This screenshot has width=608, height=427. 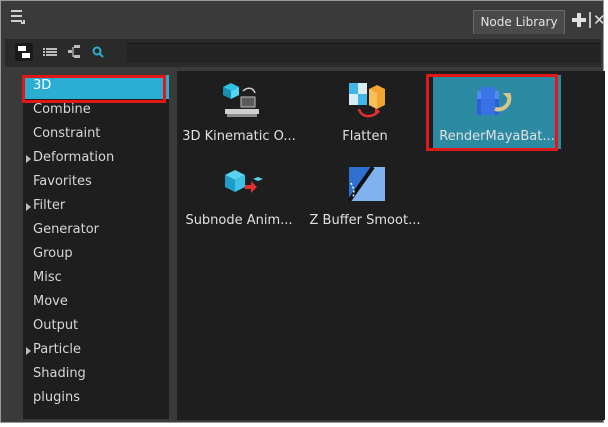 I want to click on category-label: Output, so click(x=56, y=325).